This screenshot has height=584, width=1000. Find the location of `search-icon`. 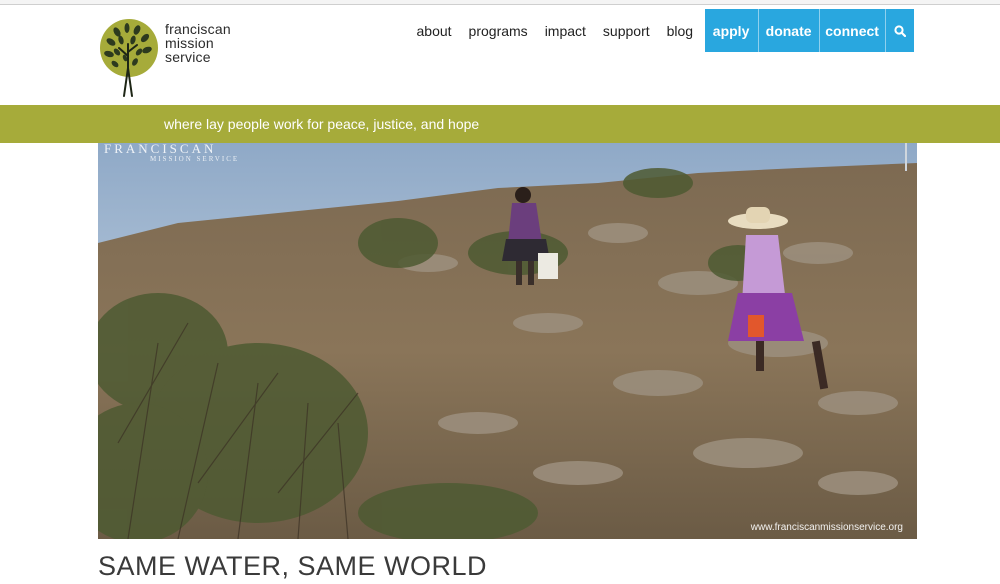

search-icon is located at coordinates (899, 30).